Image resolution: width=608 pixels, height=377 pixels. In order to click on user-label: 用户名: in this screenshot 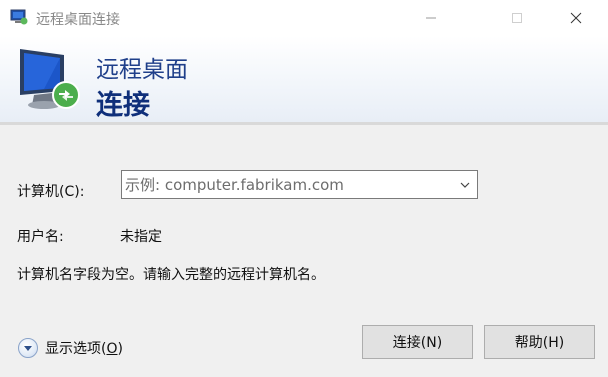, I will do `click(40, 237)`.